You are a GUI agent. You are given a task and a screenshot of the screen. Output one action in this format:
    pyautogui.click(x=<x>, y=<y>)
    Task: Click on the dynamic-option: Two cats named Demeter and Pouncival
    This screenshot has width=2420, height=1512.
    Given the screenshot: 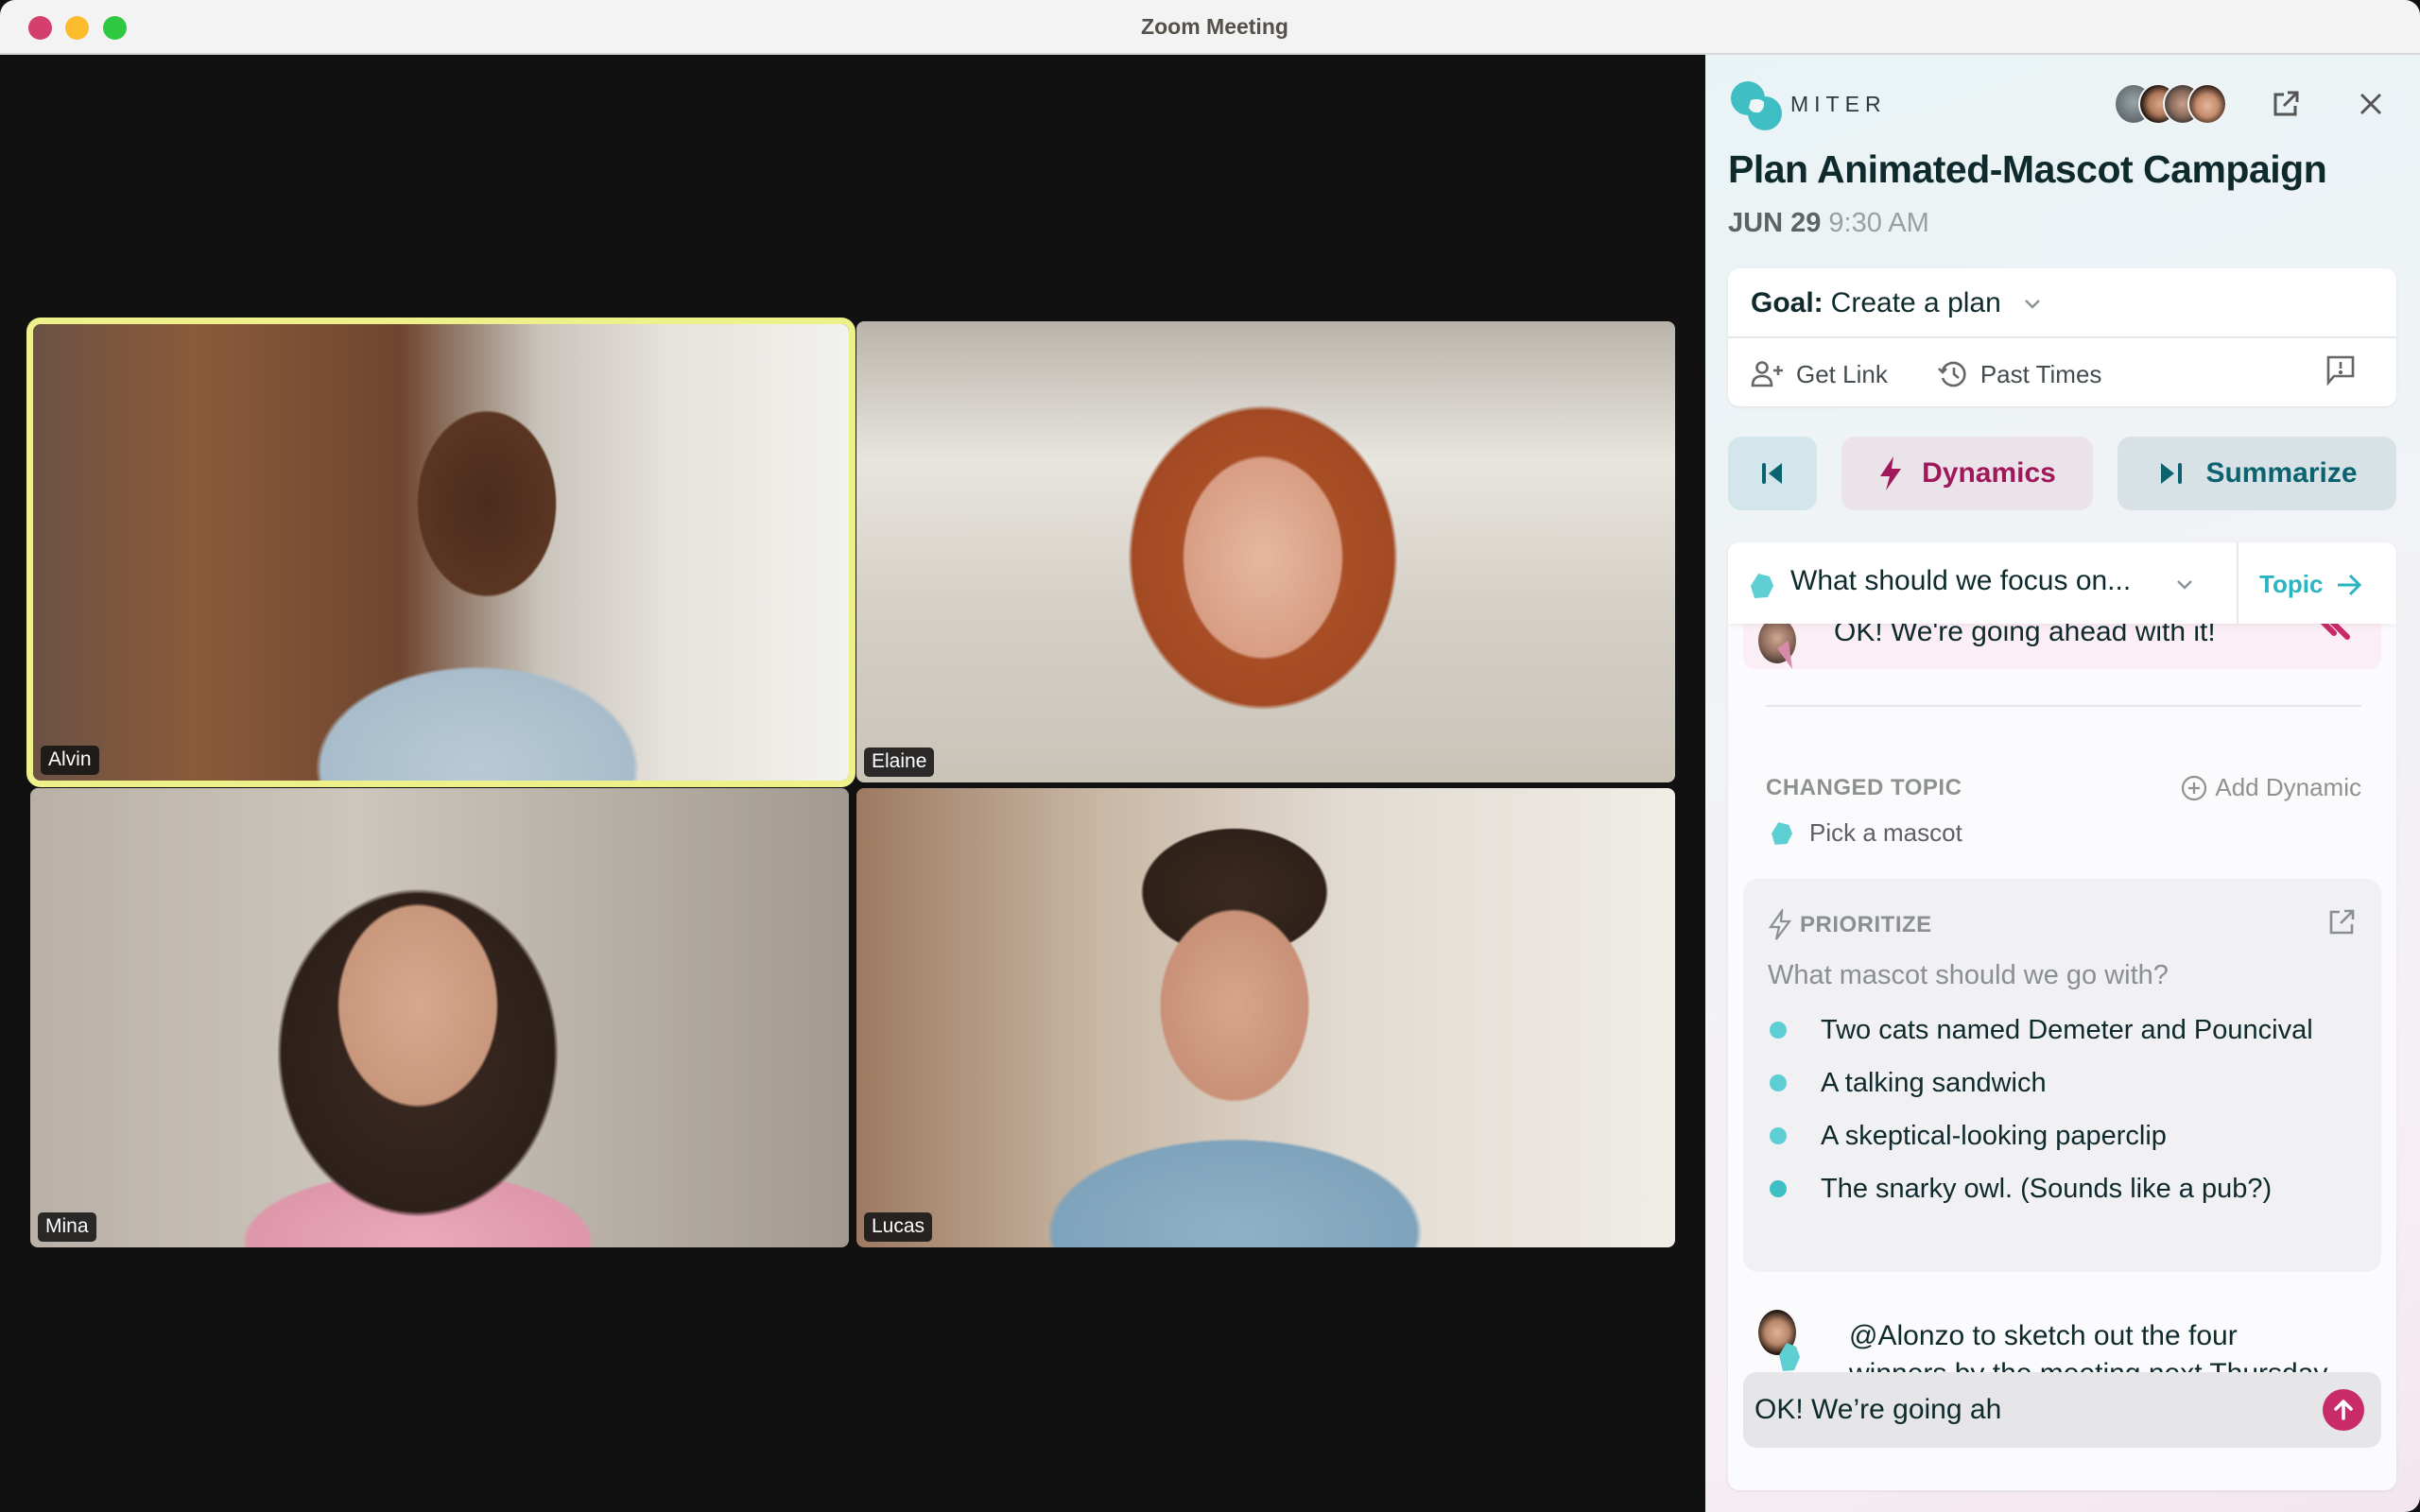 What is the action you would take?
    pyautogui.click(x=2061, y=1030)
    